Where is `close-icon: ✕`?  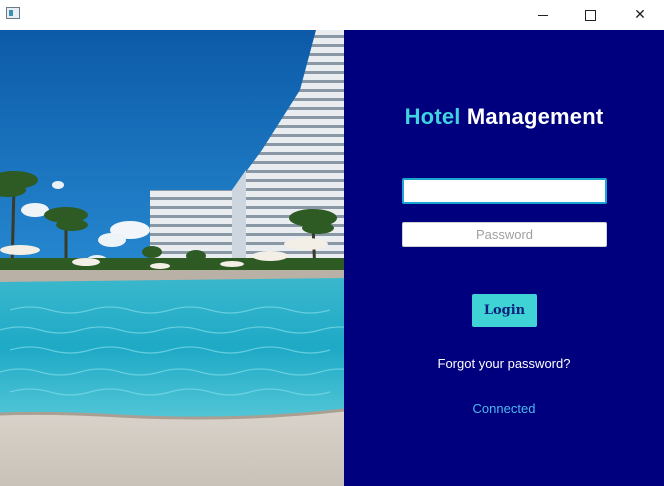 close-icon: ✕ is located at coordinates (640, 15).